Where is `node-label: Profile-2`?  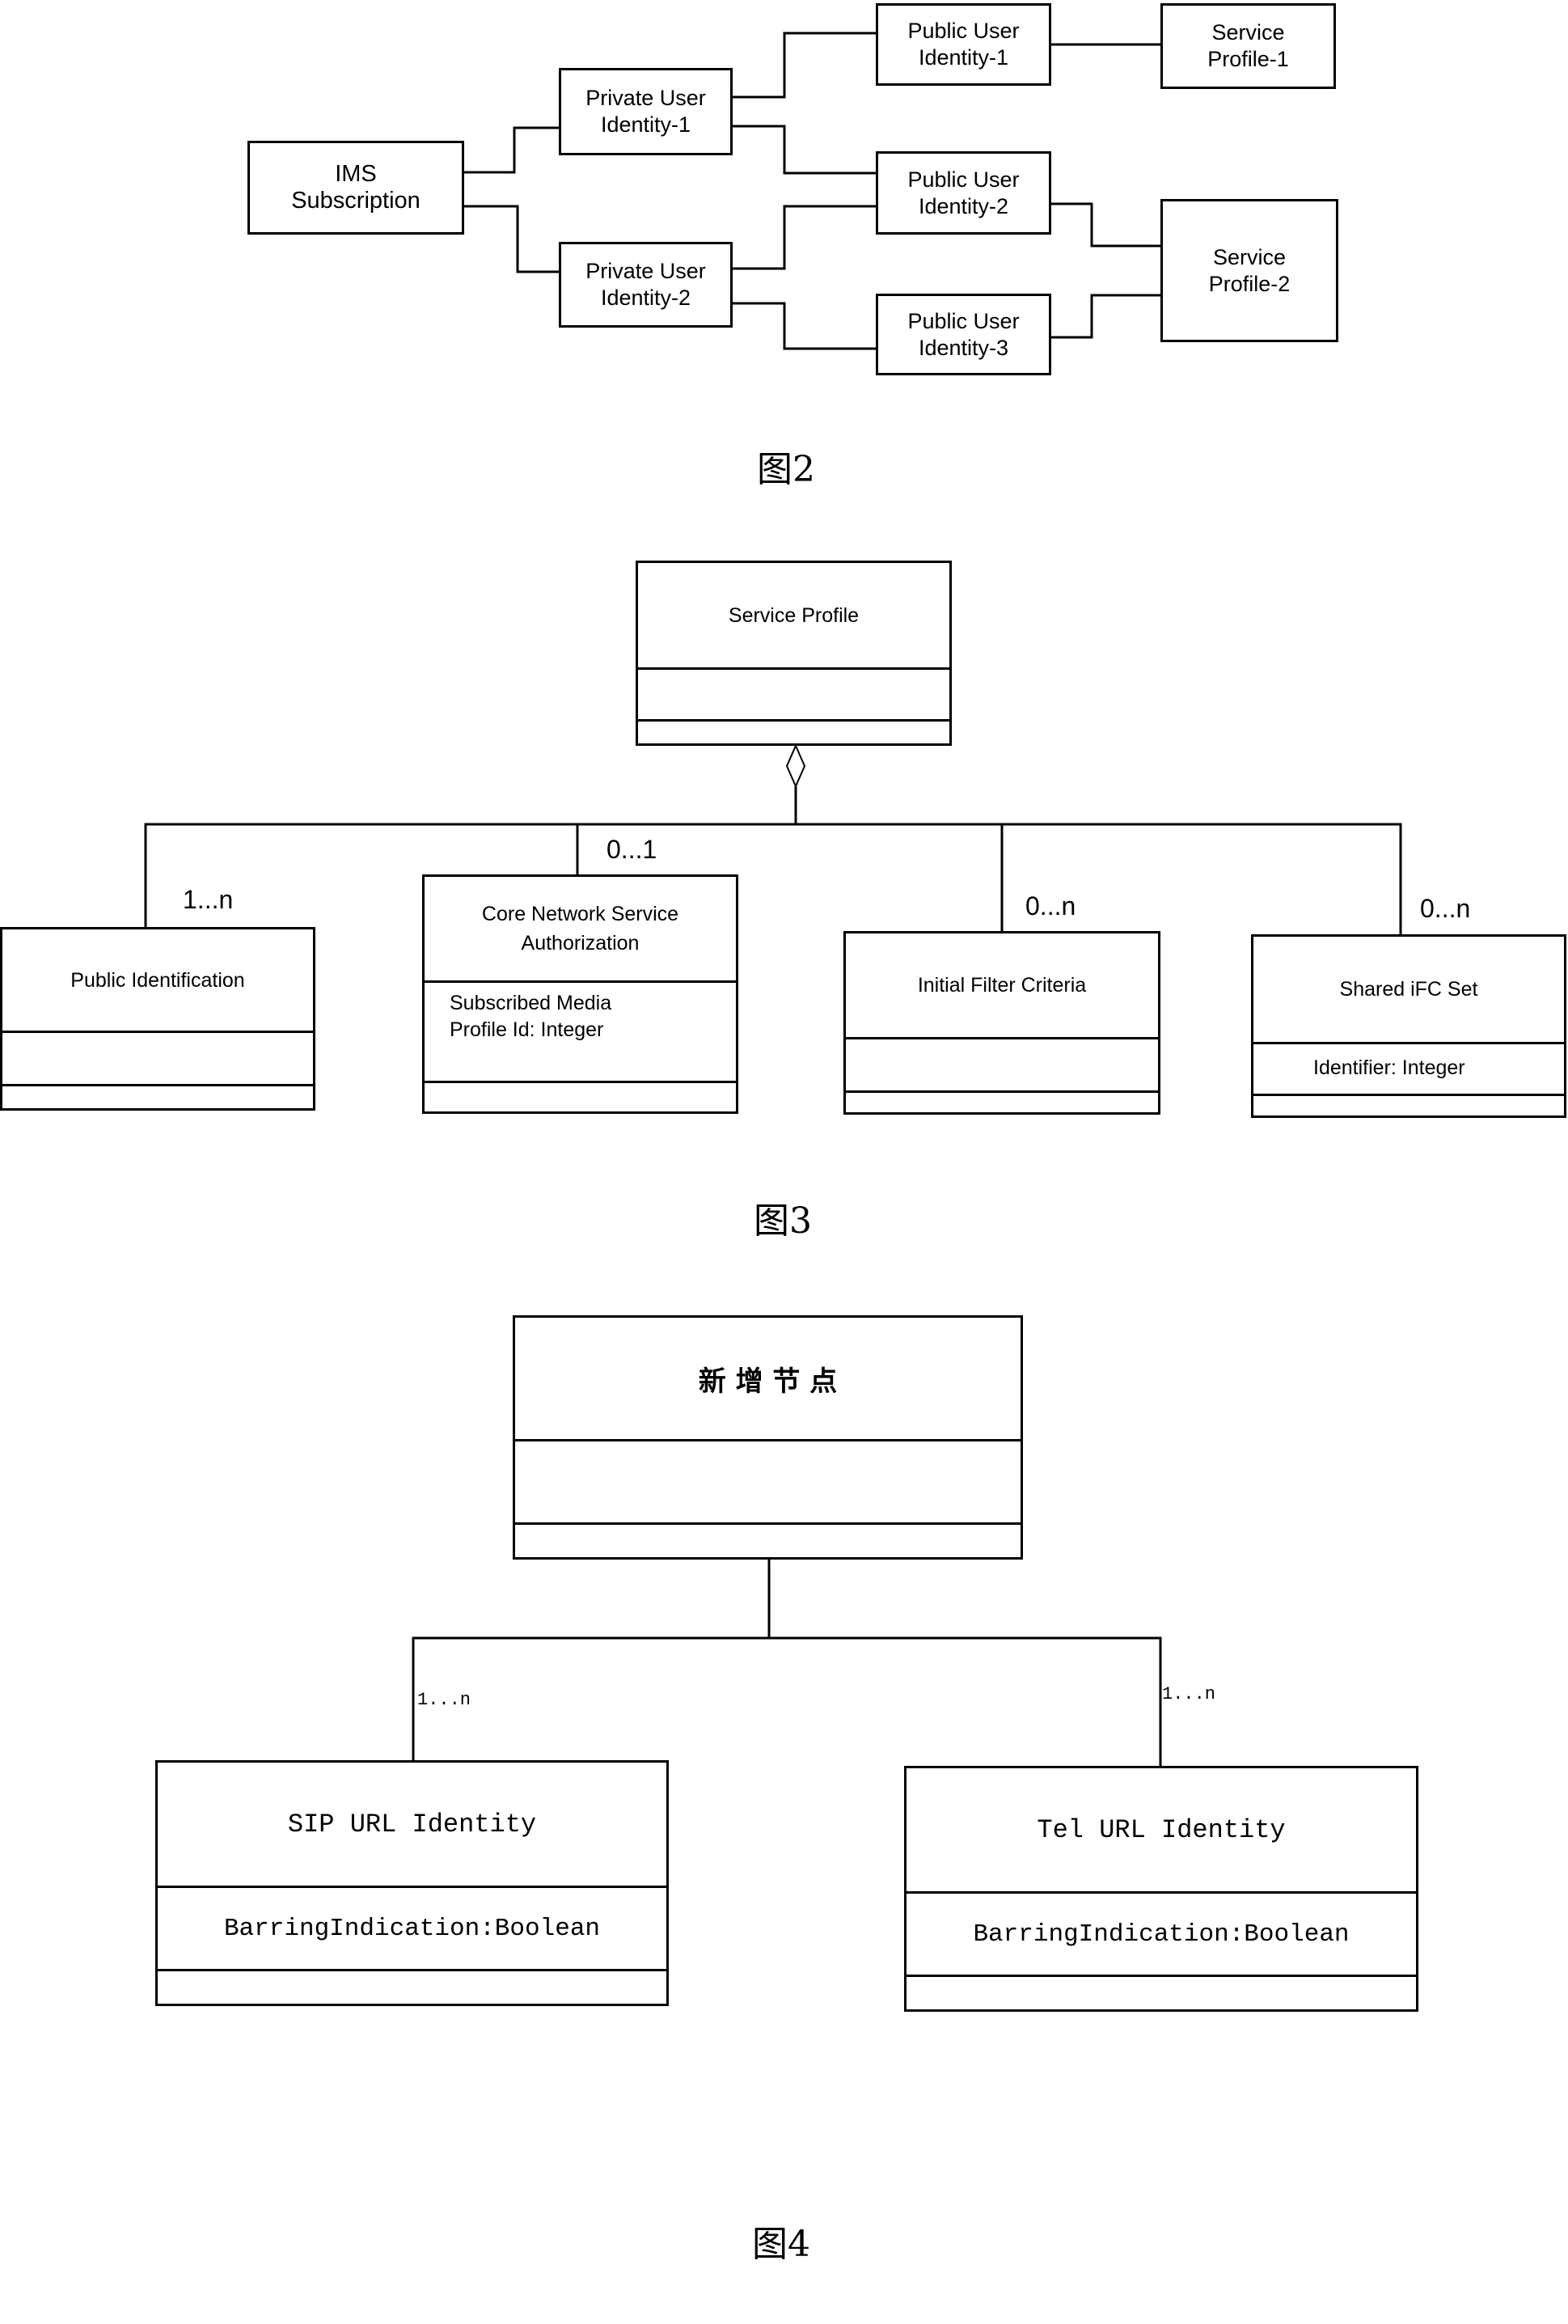 node-label: Profile-2 is located at coordinates (1249, 283).